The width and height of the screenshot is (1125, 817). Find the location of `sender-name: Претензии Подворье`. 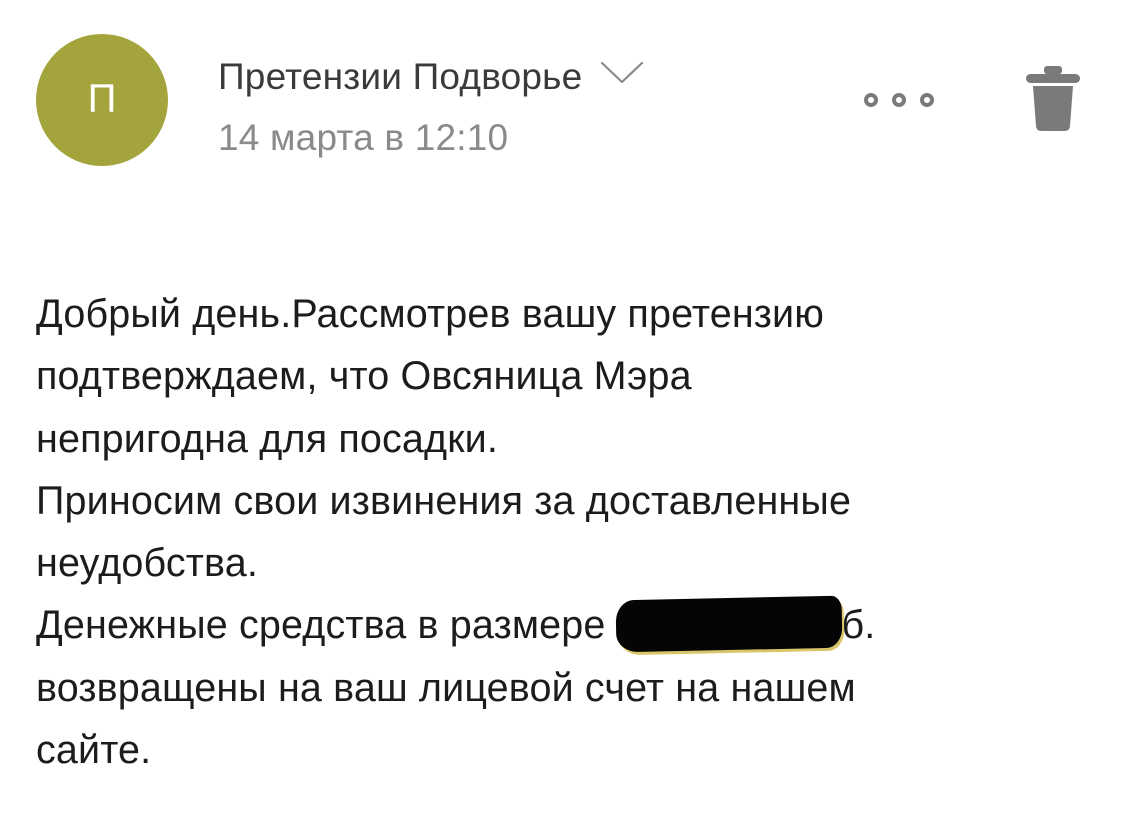

sender-name: Претензии Подворье is located at coordinates (400, 77).